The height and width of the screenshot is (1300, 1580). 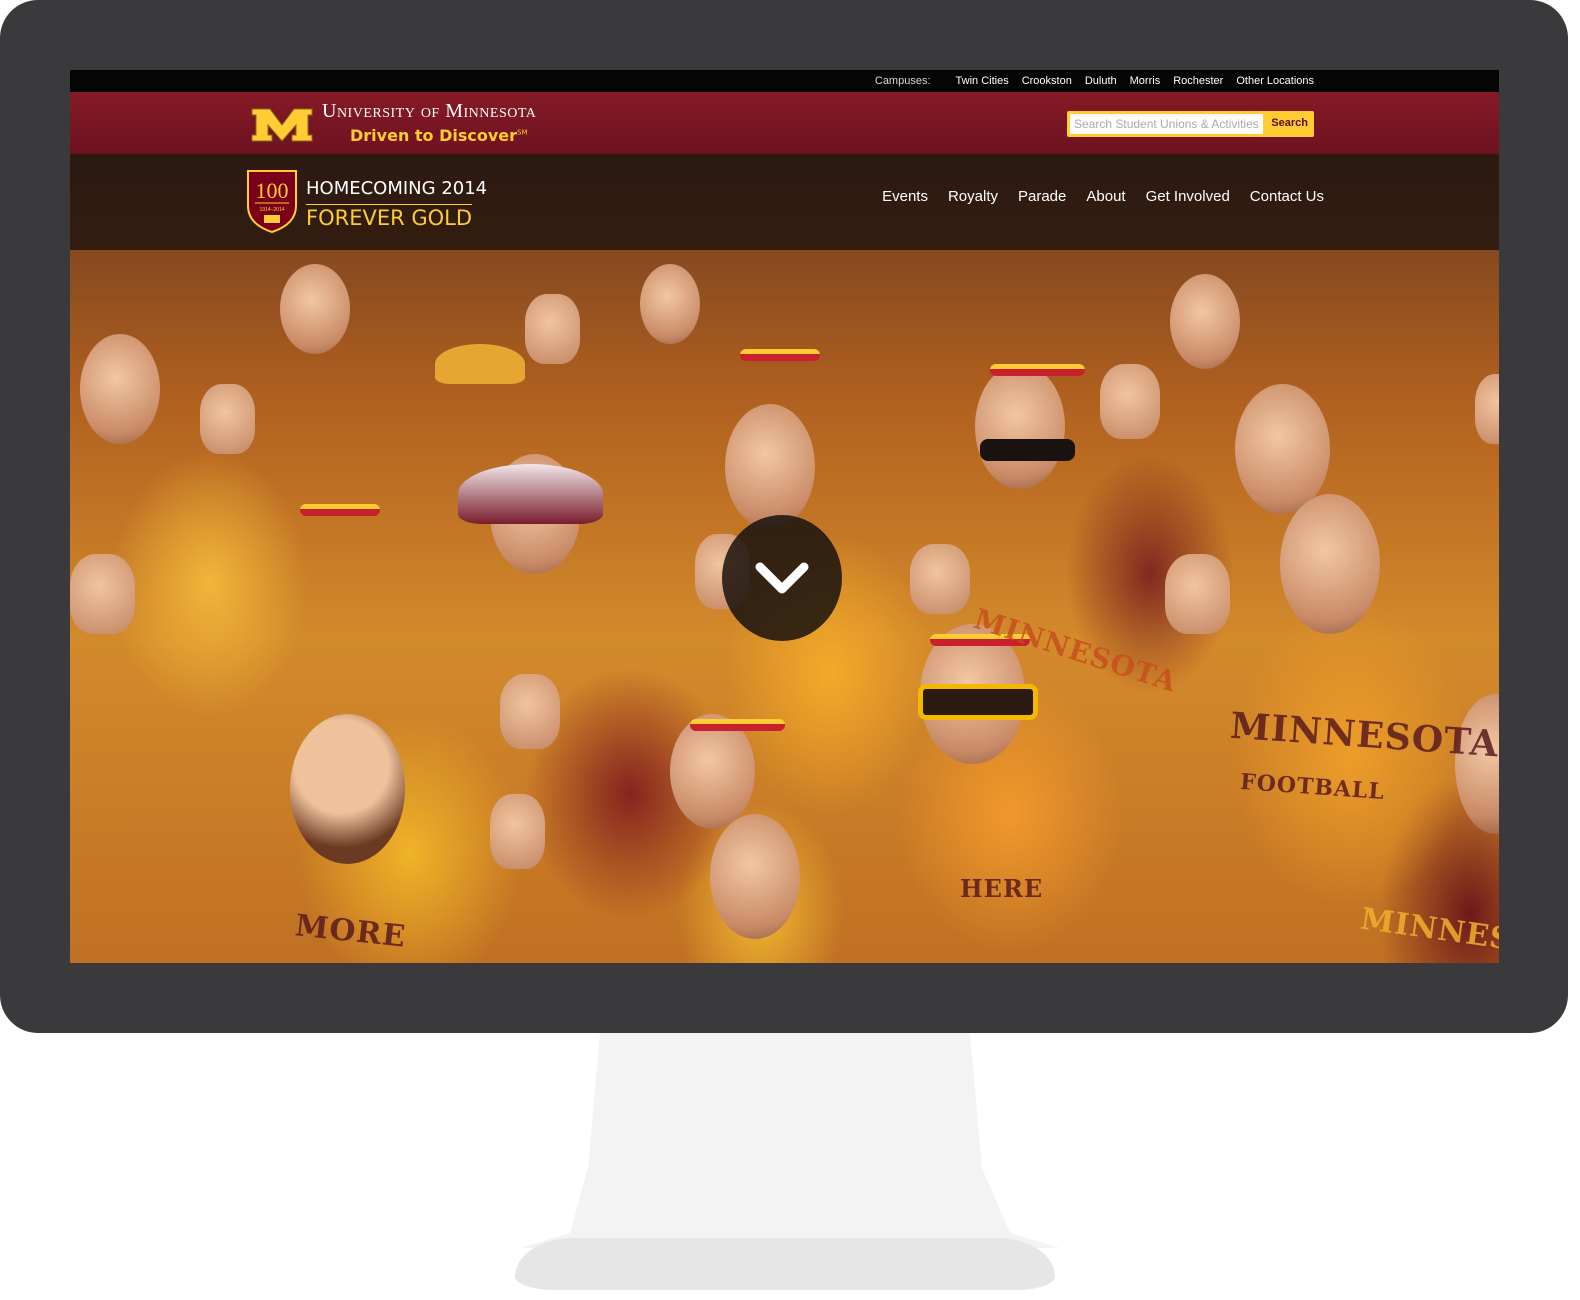 I want to click on chevron-down-icon, so click(x=782, y=578).